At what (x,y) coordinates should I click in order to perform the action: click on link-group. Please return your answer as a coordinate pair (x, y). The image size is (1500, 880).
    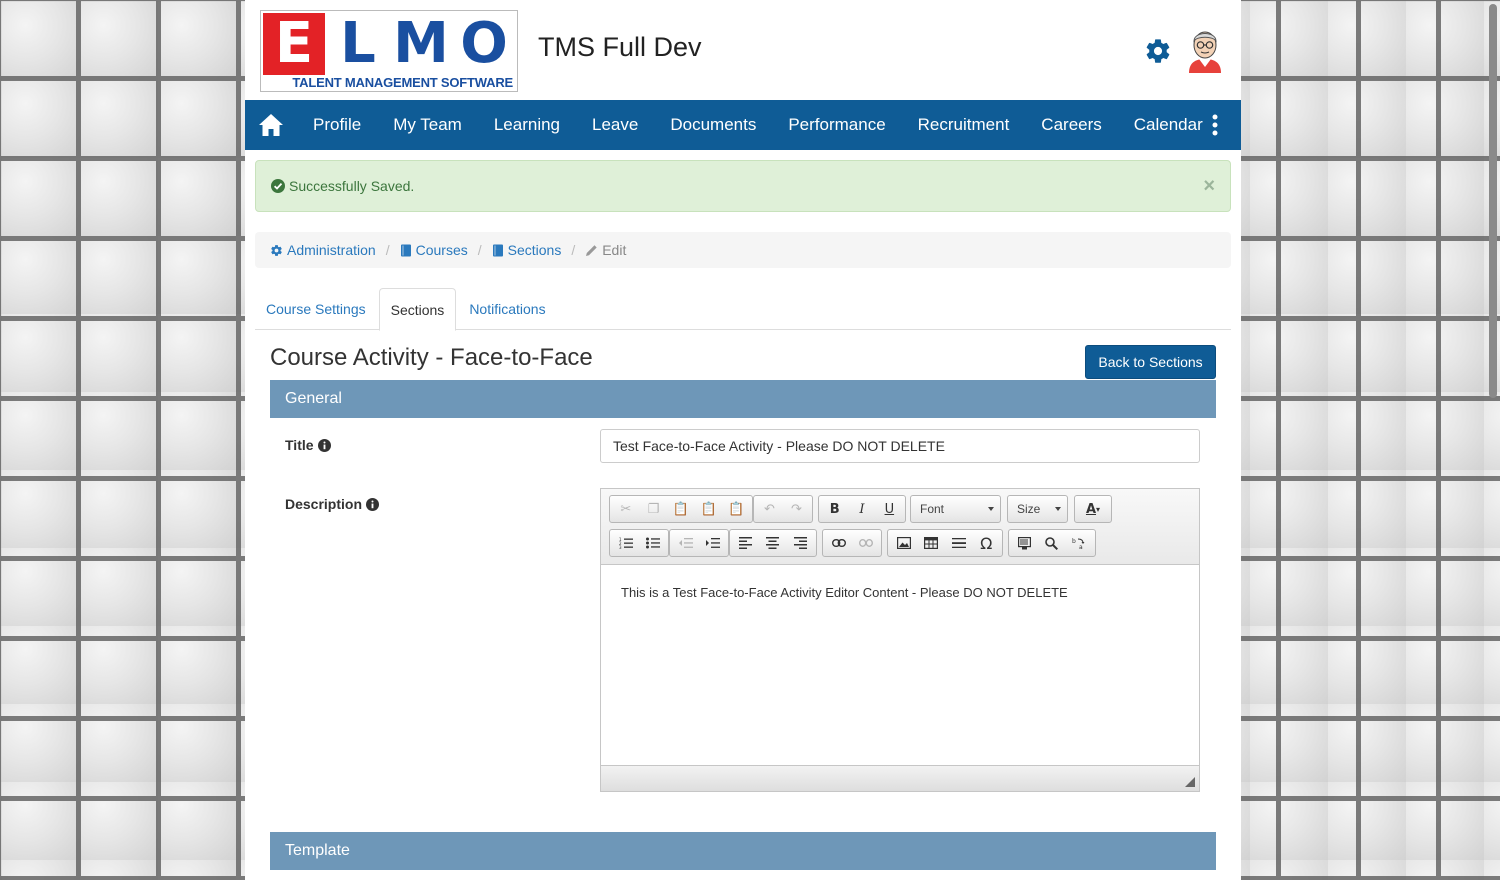
    Looking at the image, I should click on (852, 543).